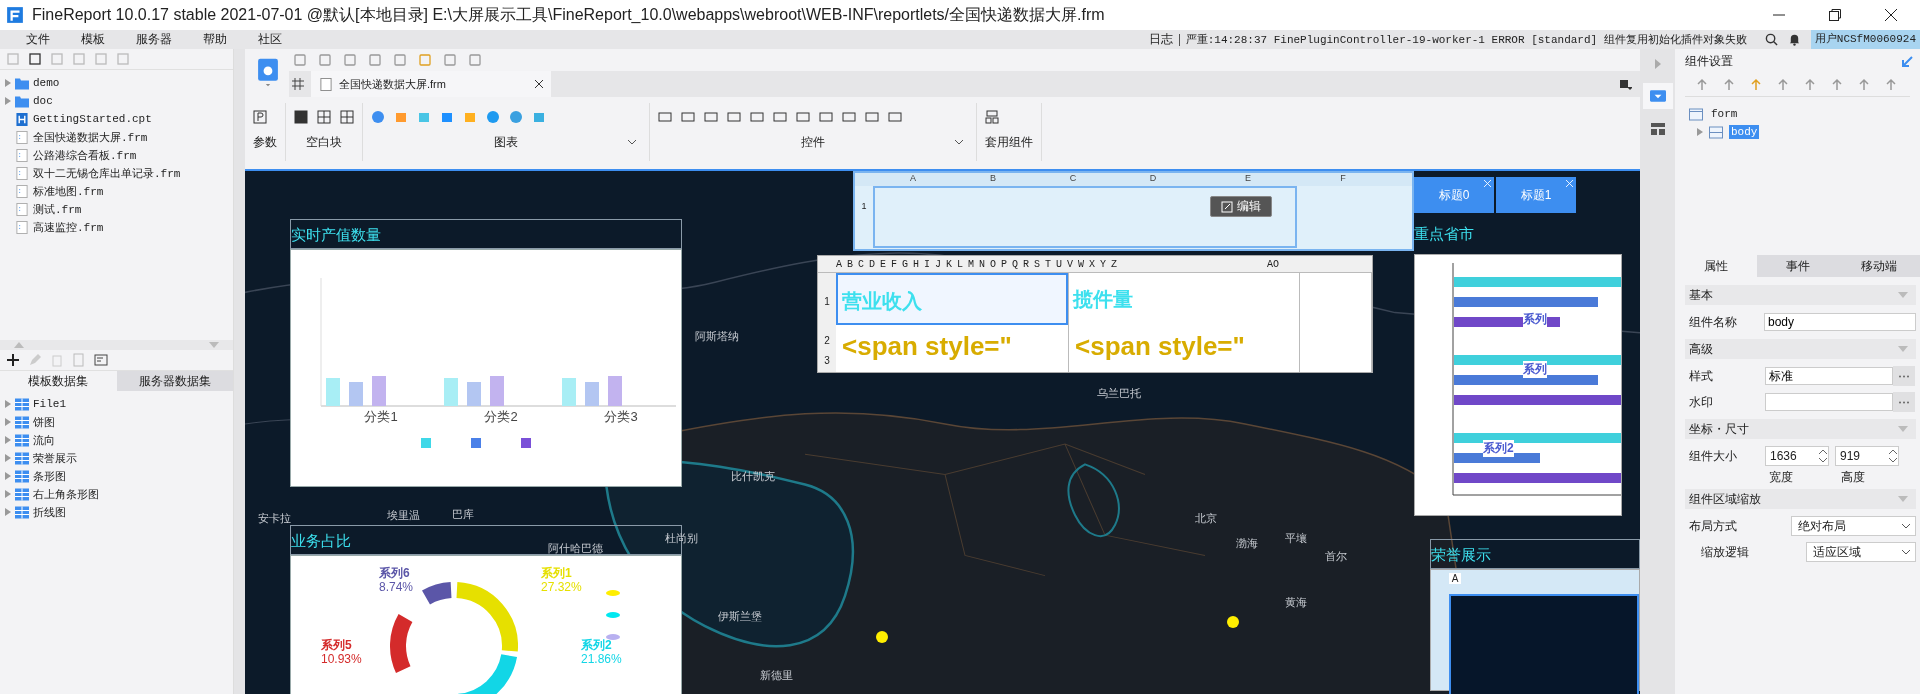  What do you see at coordinates (35, 360) in the screenshot?
I see `edit-icon` at bounding box center [35, 360].